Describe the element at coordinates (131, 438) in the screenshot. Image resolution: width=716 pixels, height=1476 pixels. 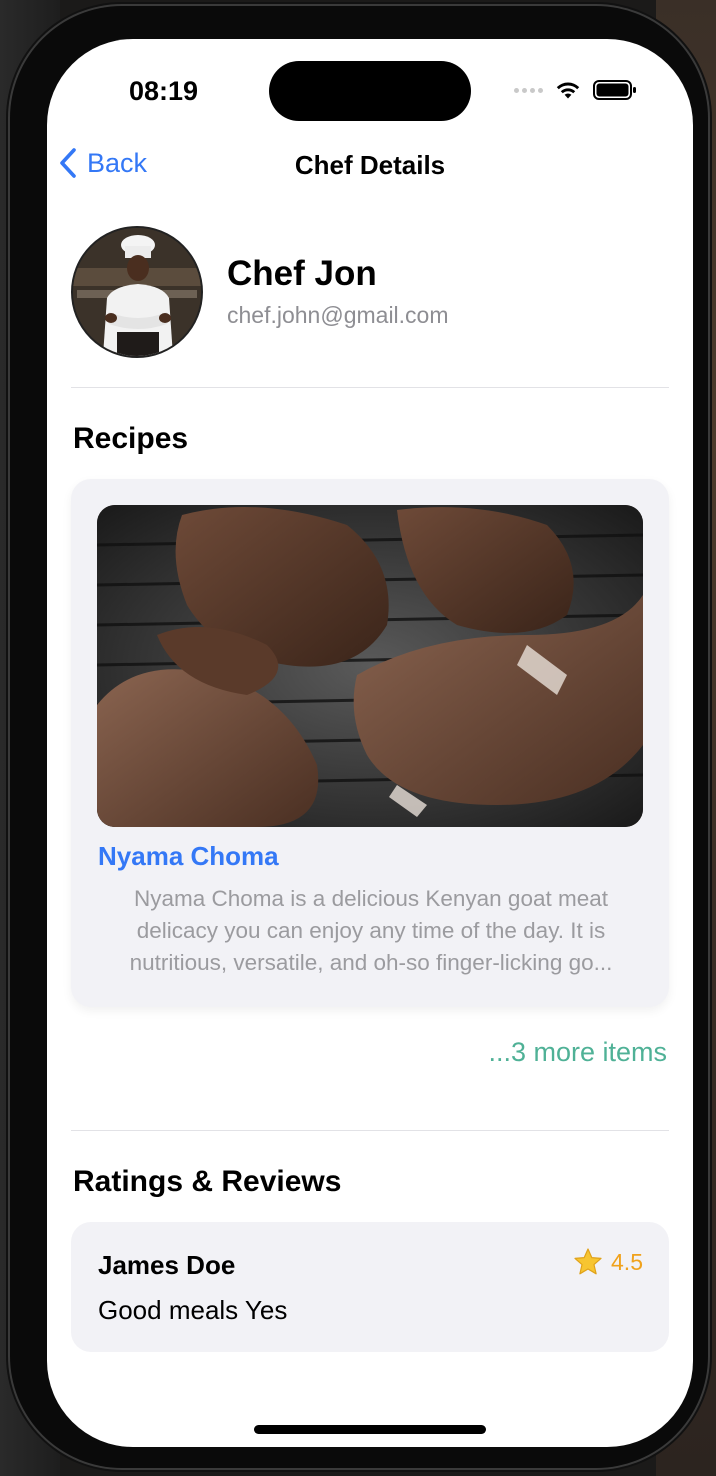
I see `recipes-section-title: Recipes` at that location.